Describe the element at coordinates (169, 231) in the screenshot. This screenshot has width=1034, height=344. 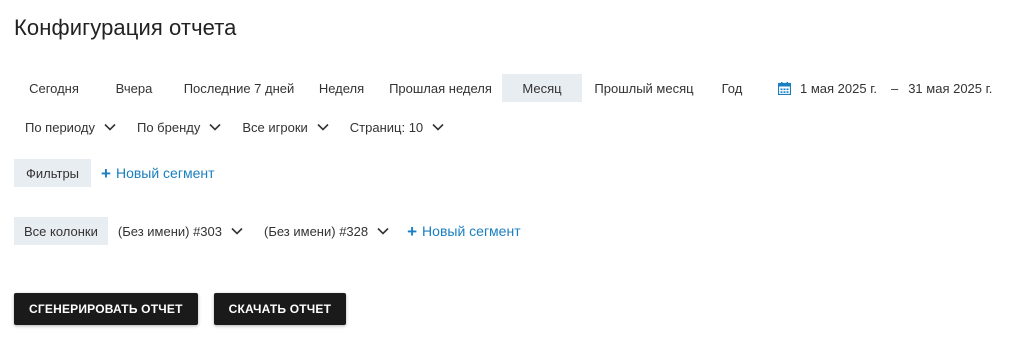
I see `column-segment-label: (Без имени) #303` at that location.